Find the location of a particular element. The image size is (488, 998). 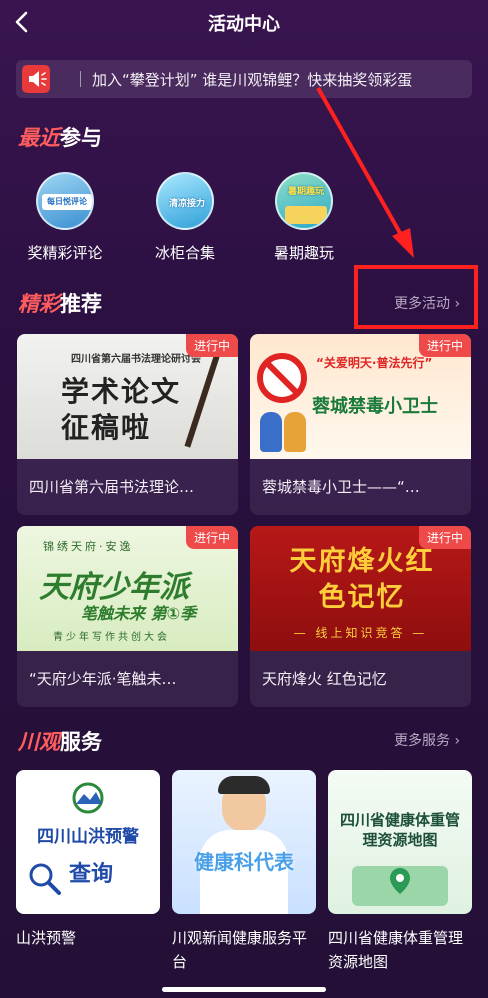

annotation-arrowhead is located at coordinates (403, 243).